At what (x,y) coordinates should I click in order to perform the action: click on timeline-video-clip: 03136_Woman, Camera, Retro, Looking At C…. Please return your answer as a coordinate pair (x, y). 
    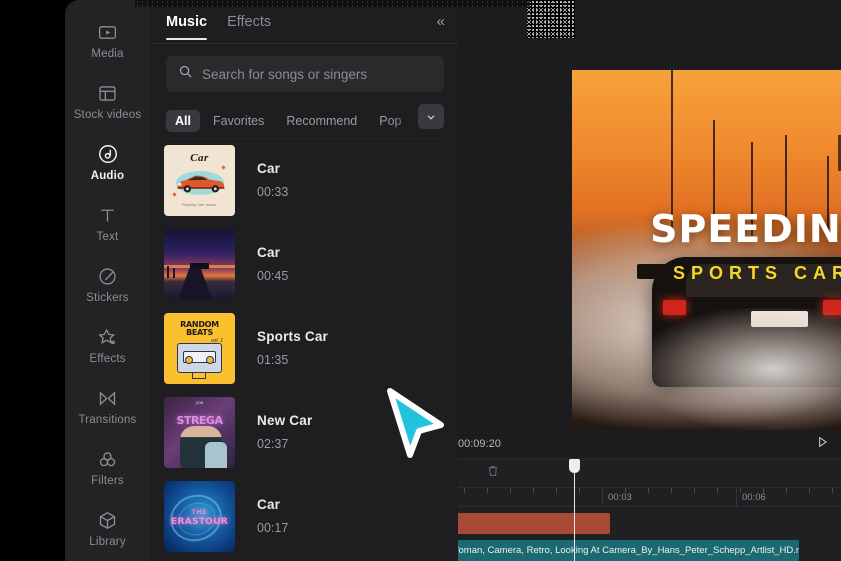
    Looking at the image, I should click on (628, 550).